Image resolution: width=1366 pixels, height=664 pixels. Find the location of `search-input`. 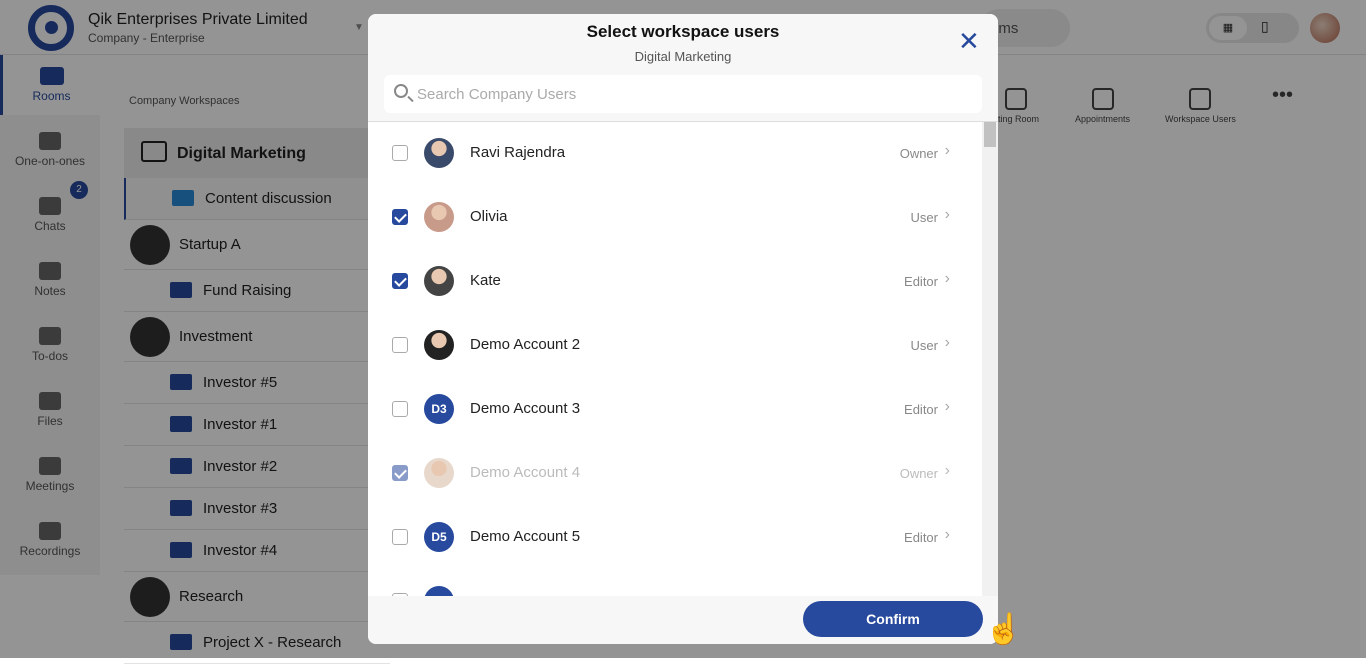

search-input is located at coordinates (697, 94).